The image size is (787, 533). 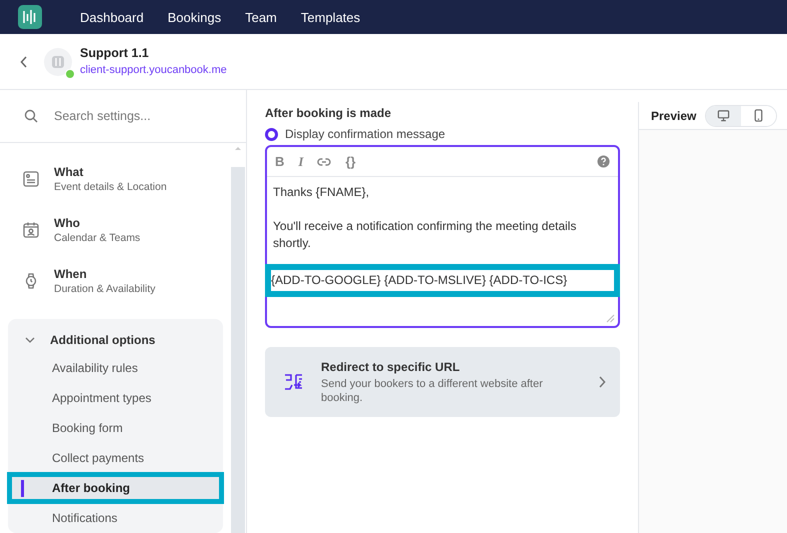 I want to click on settings-section: What Event details & Location, so click(x=115, y=178).